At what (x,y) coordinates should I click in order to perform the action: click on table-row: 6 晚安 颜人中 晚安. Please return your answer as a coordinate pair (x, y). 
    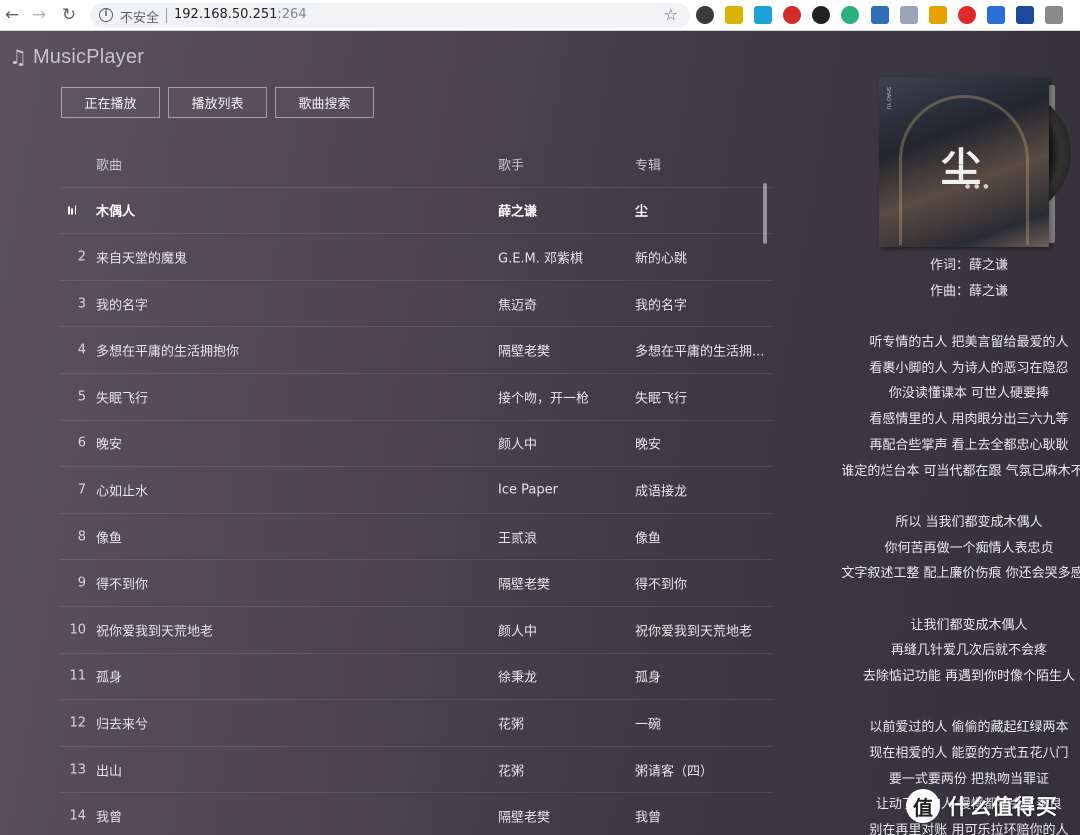
    Looking at the image, I should click on (416, 444).